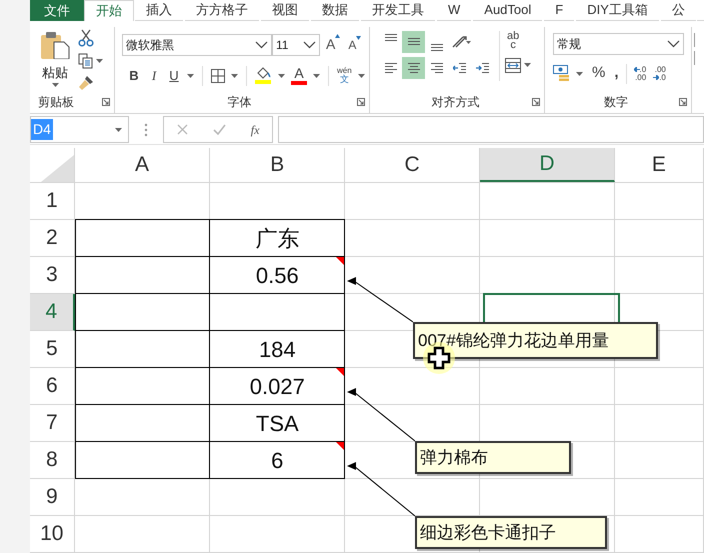  What do you see at coordinates (455, 102) in the screenshot?
I see `group-label: 对齐方式` at bounding box center [455, 102].